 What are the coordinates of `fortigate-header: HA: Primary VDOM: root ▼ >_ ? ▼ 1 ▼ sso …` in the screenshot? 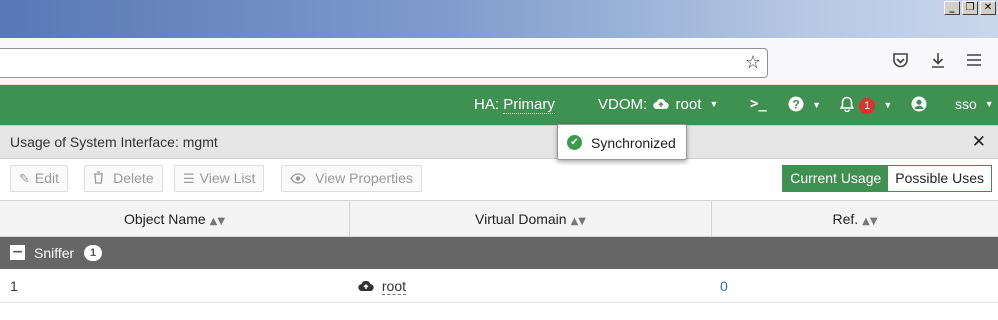 It's located at (499, 105).